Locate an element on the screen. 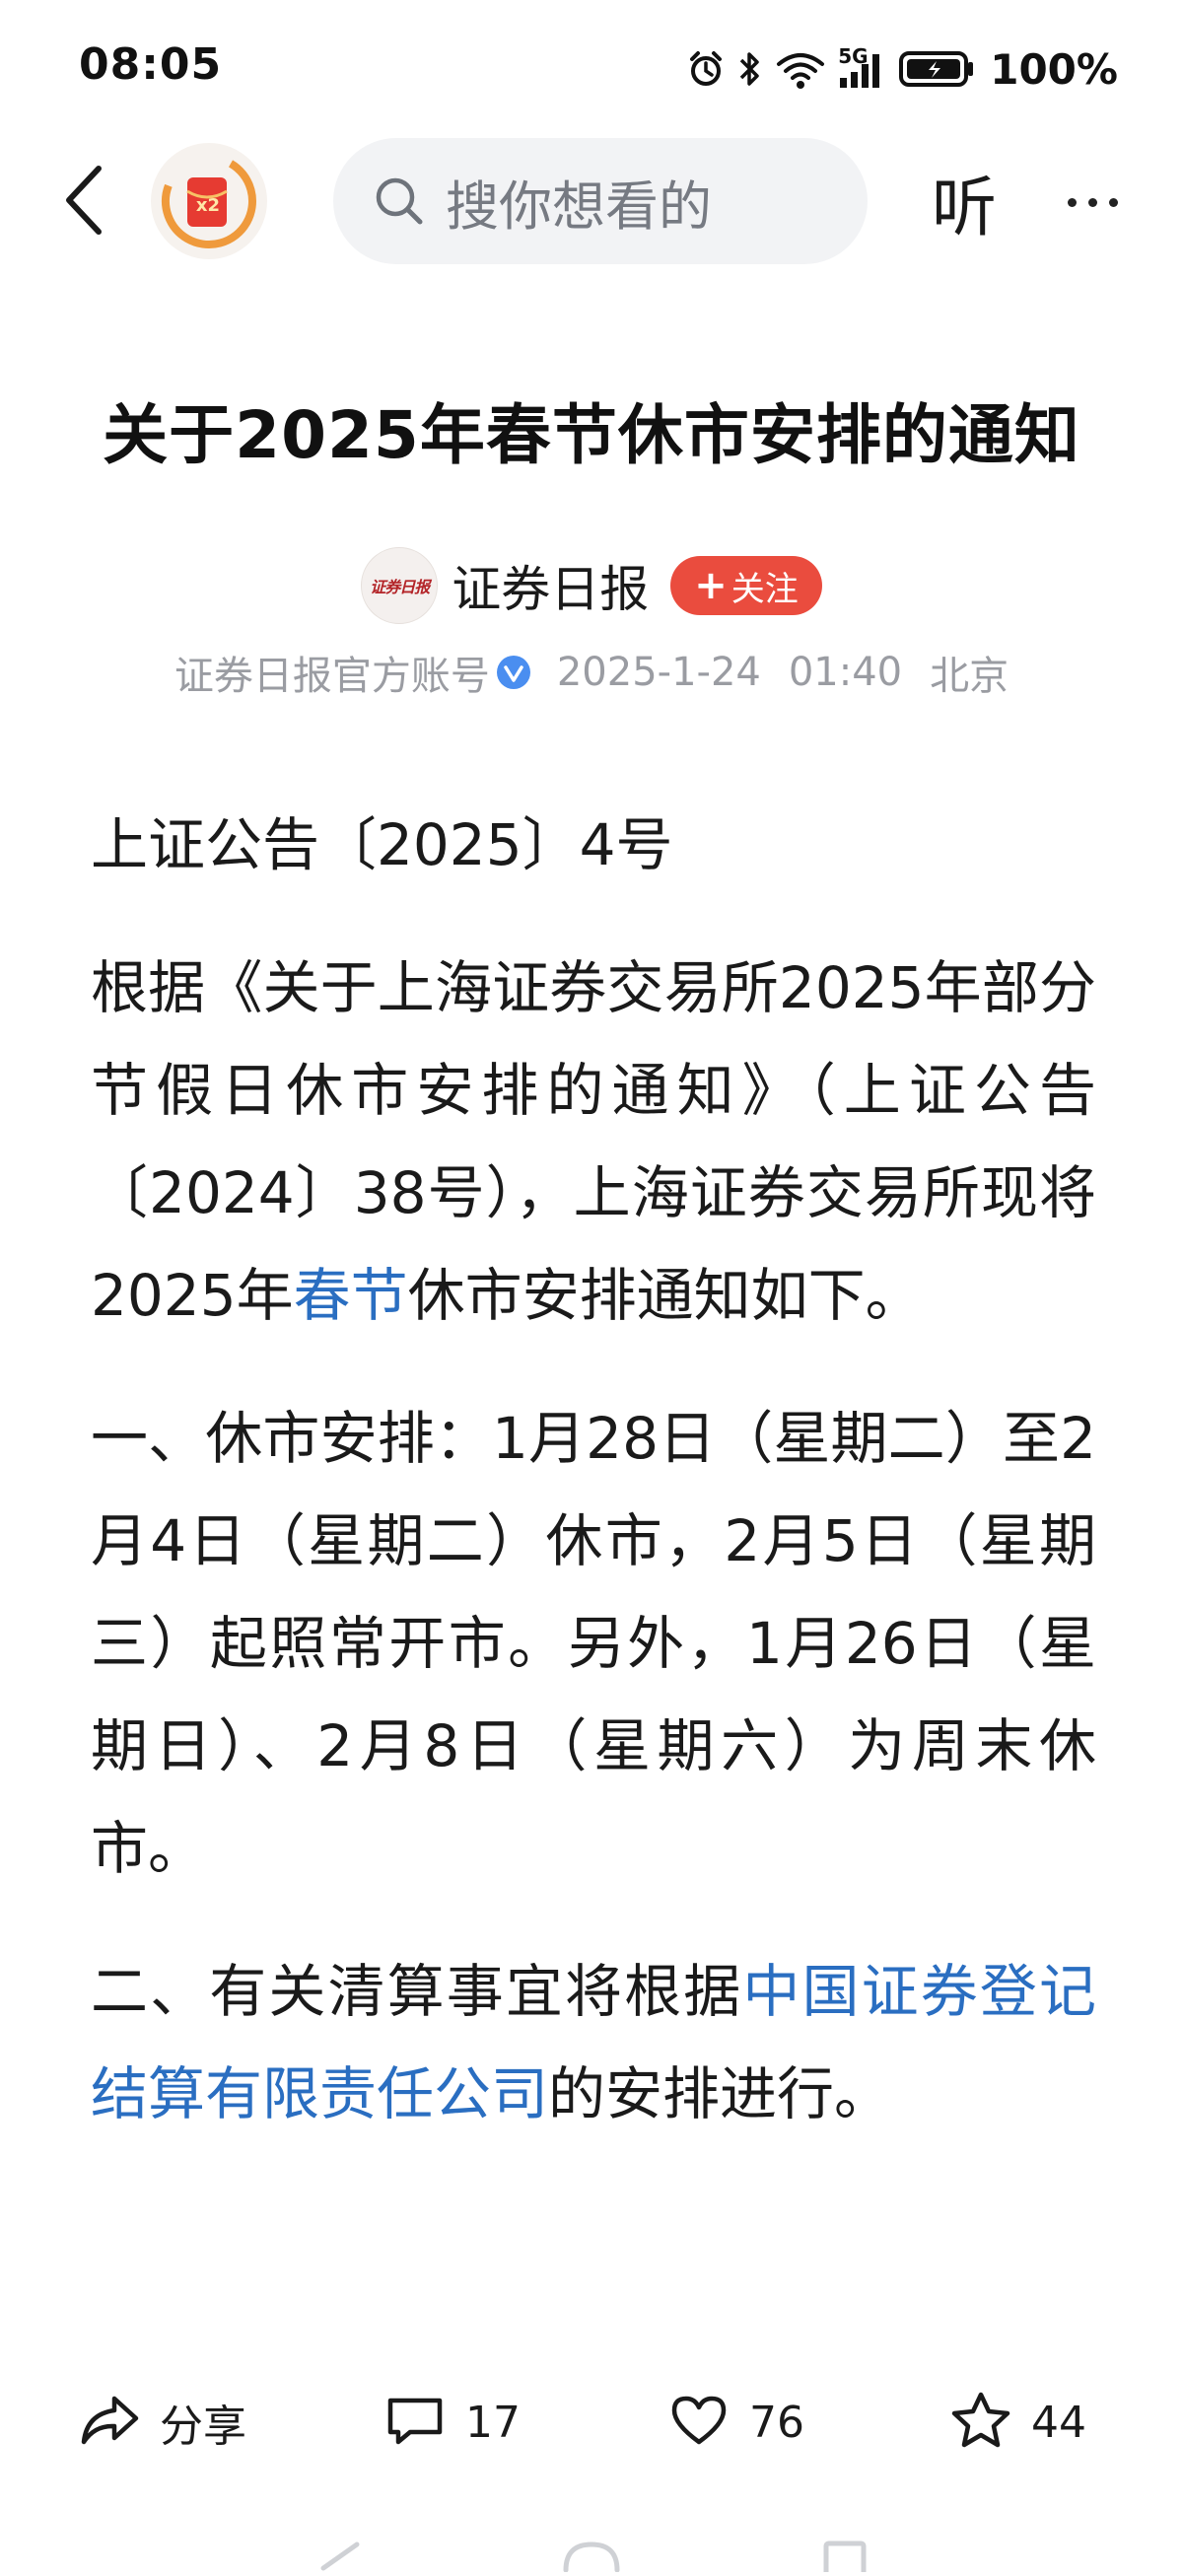  comment-count: 17 is located at coordinates (493, 2422).